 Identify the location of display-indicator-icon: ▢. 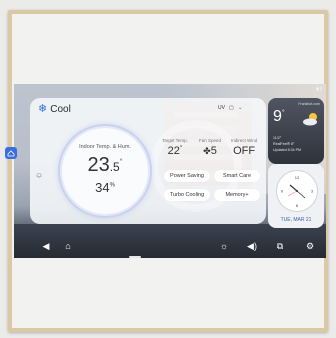
(231, 108).